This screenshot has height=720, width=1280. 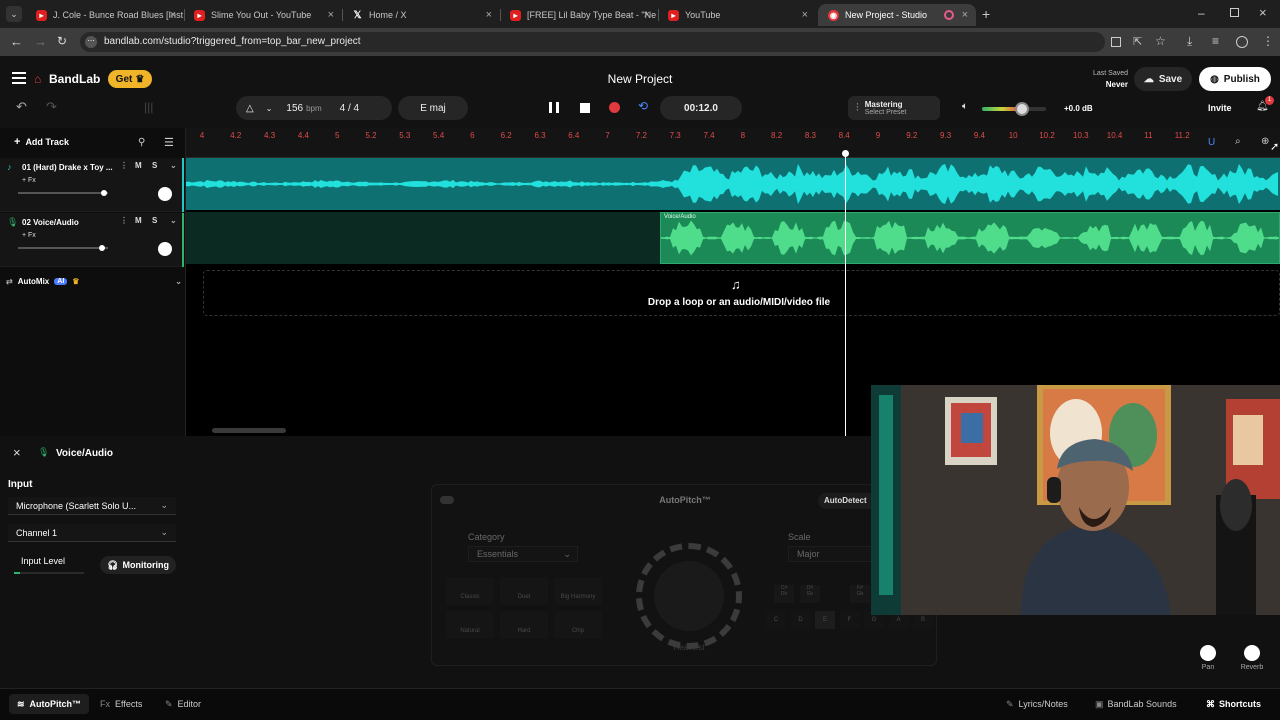 What do you see at coordinates (92, 240) in the screenshot?
I see `track-header-2: 🎙︎ 02 Voice/Audio + Fx ⋮ M S ⌄` at bounding box center [92, 240].